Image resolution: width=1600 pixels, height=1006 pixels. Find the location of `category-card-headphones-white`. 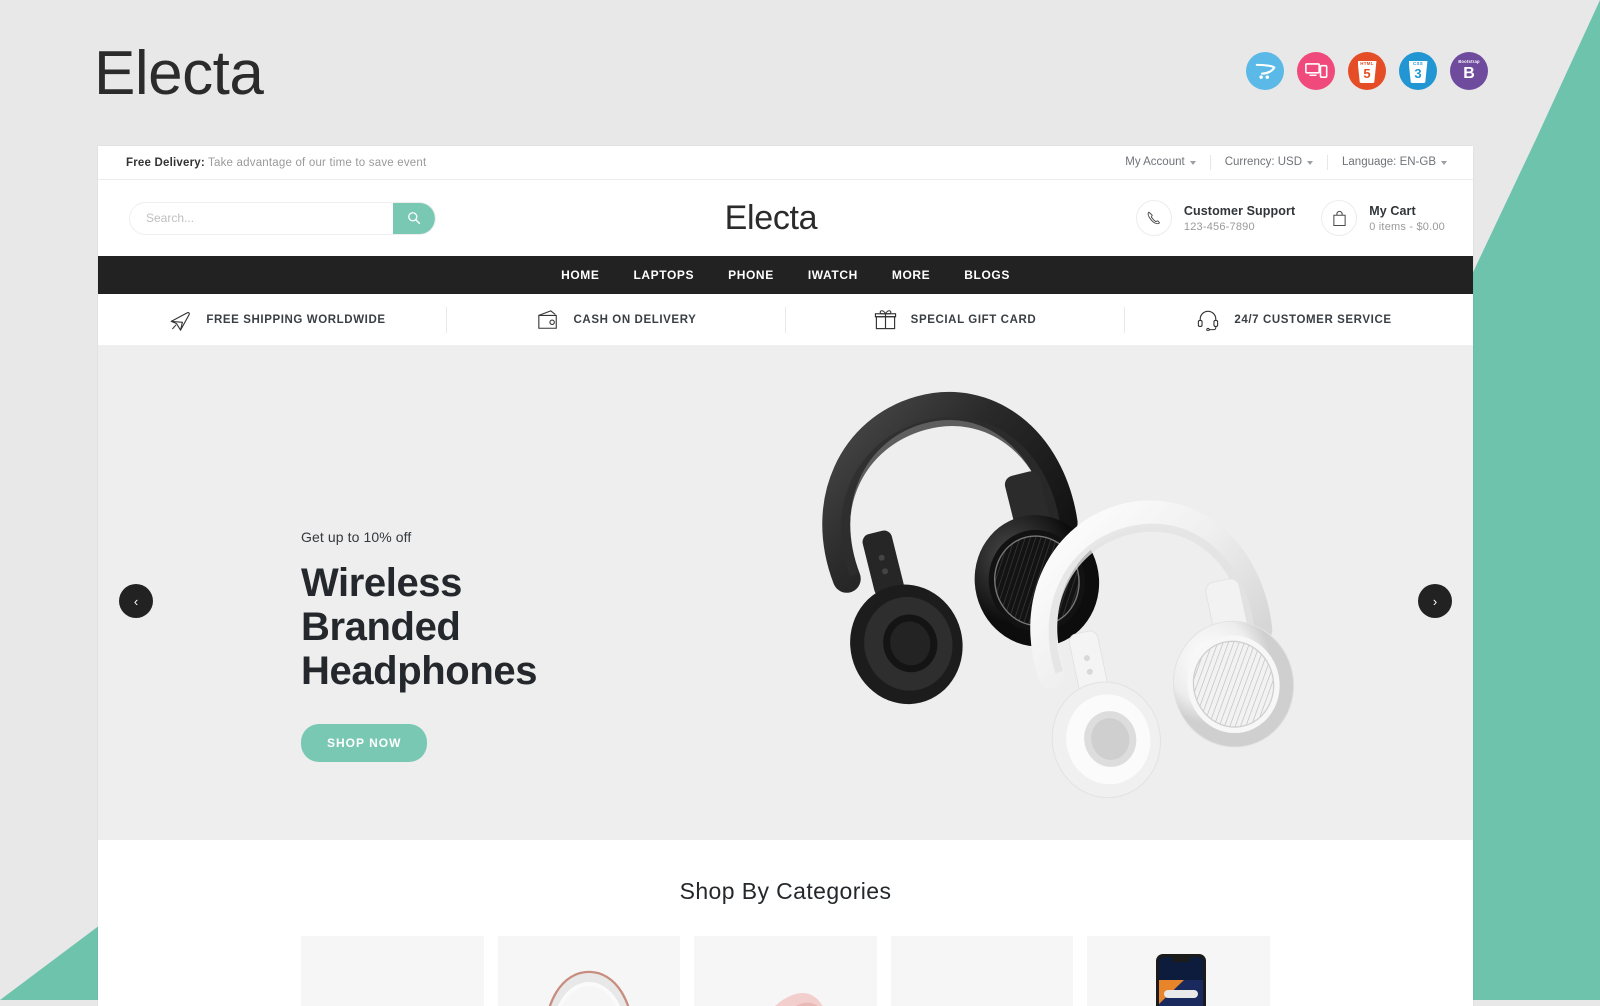

category-card-headphones-white is located at coordinates (589, 971).